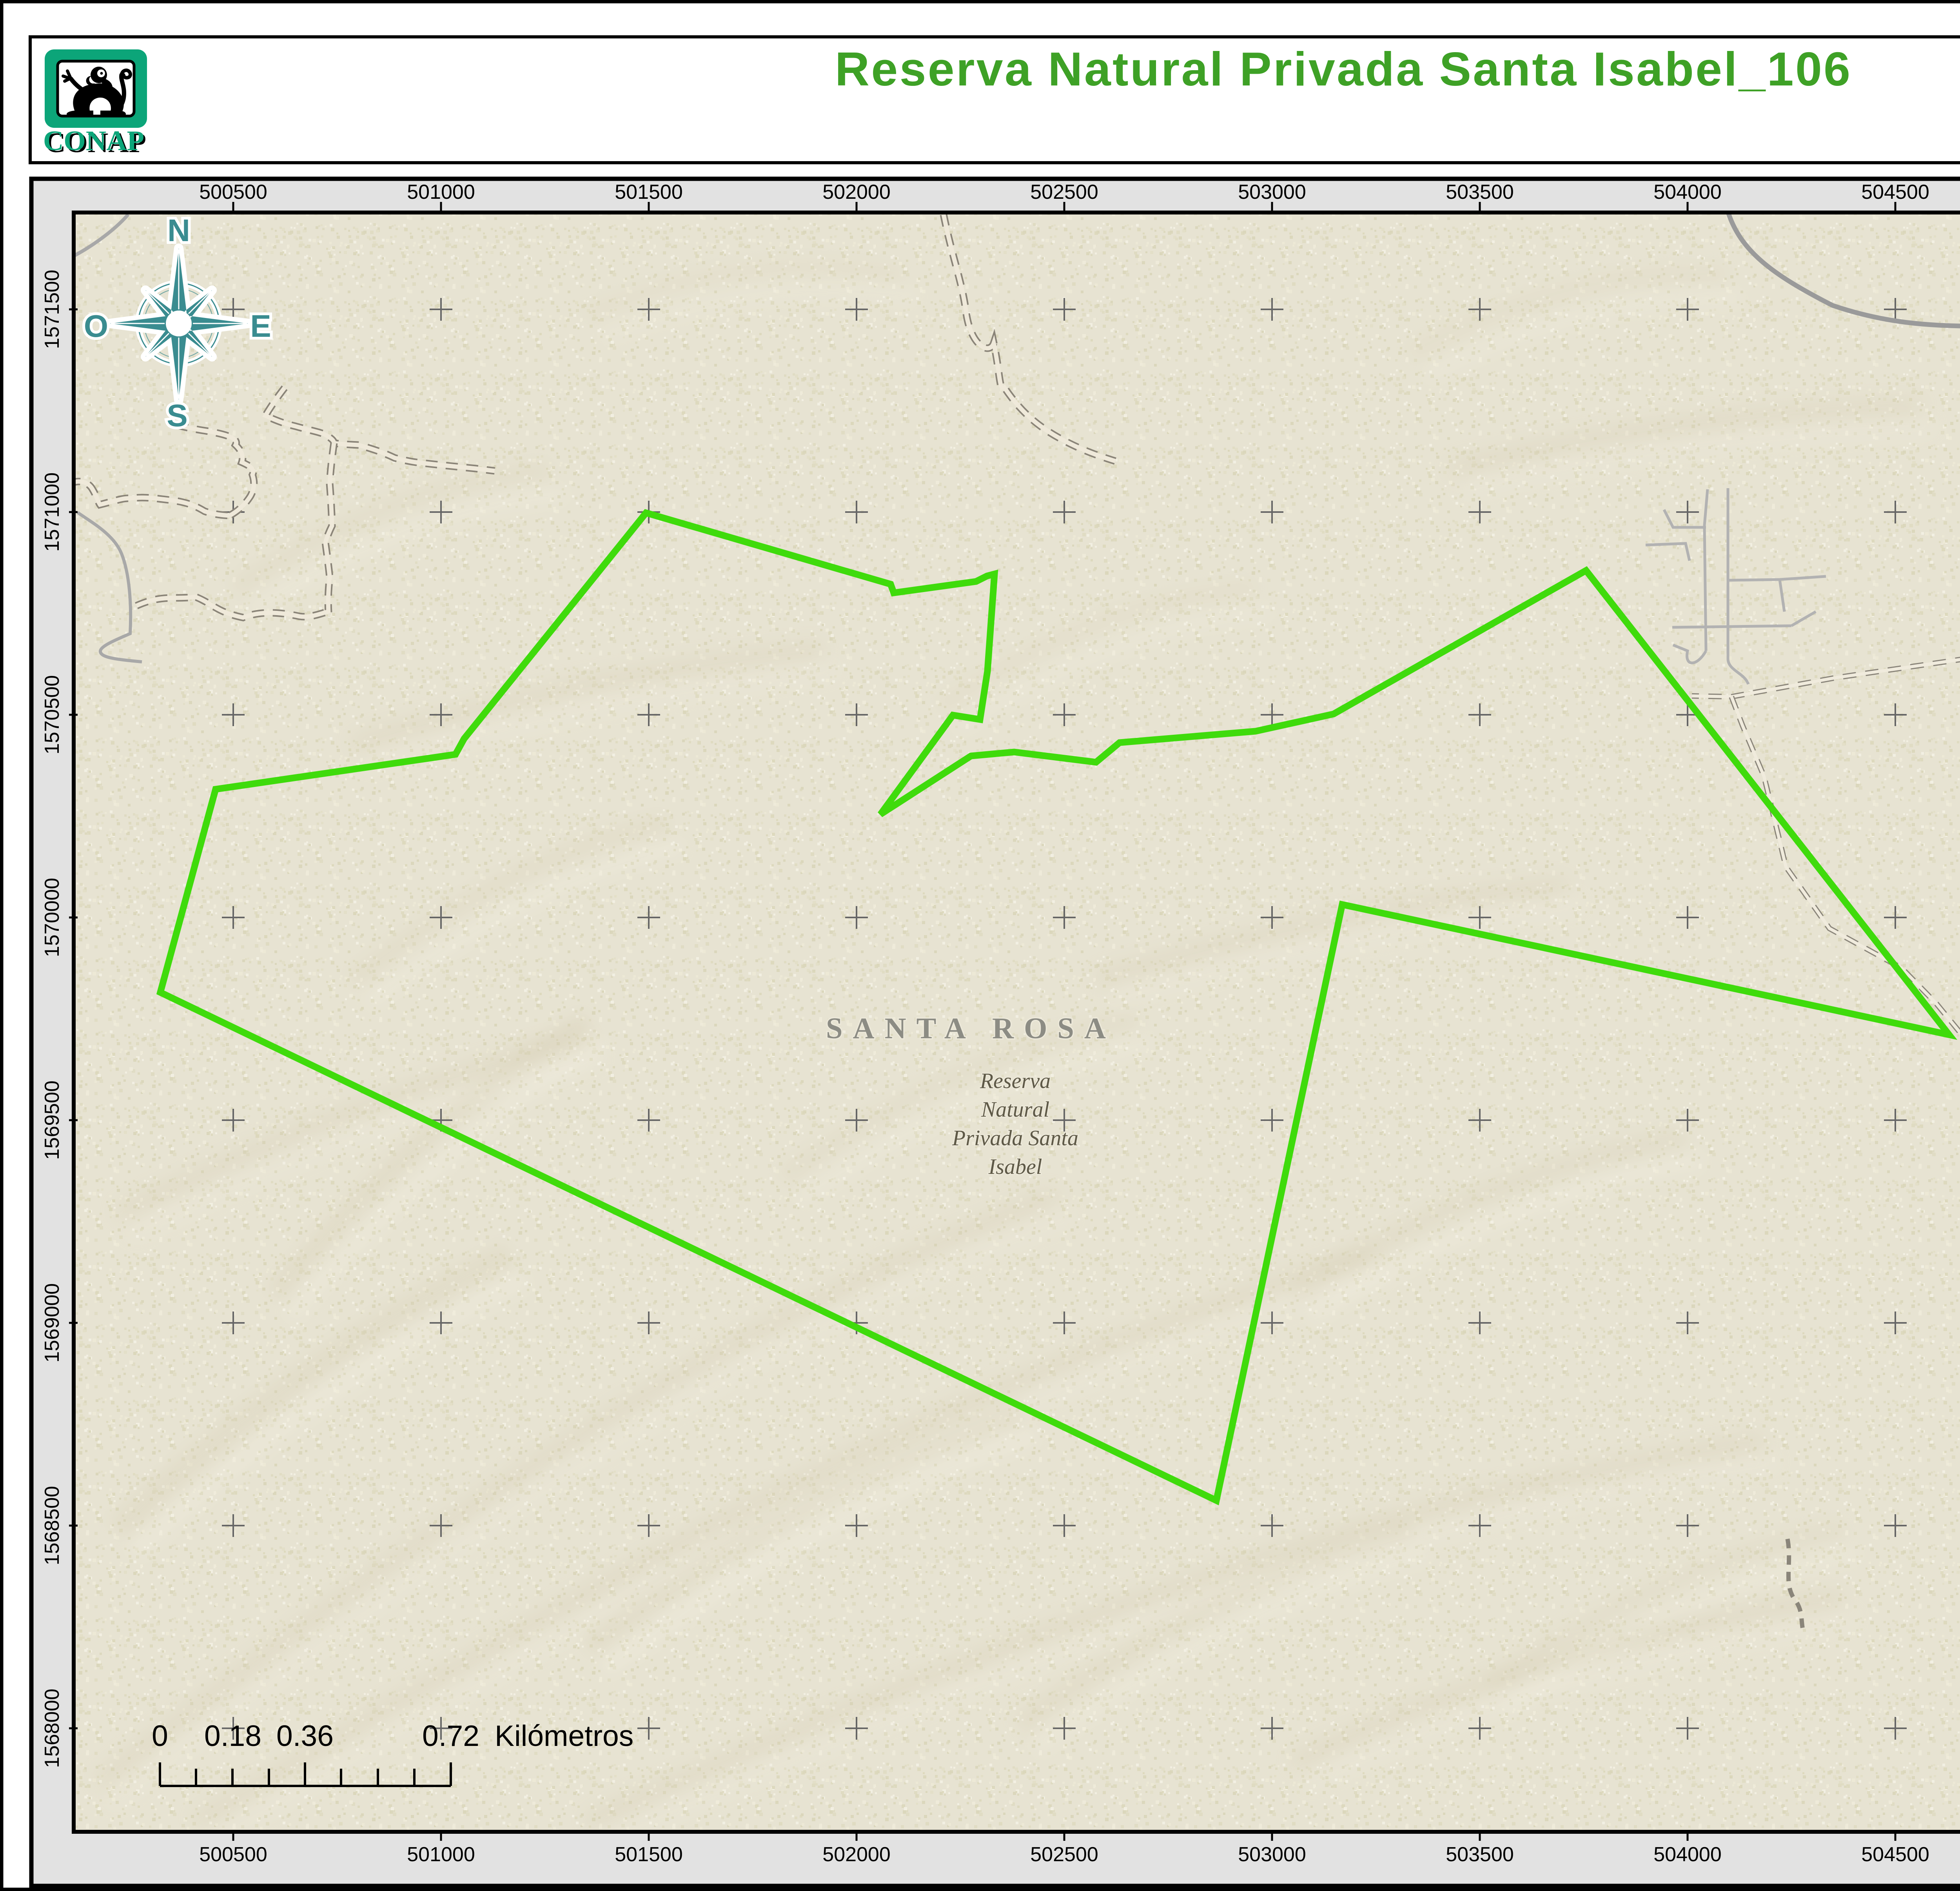 This screenshot has width=1960, height=1891. What do you see at coordinates (564, 1736) in the screenshot?
I see `svg-text: Kilómetros` at bounding box center [564, 1736].